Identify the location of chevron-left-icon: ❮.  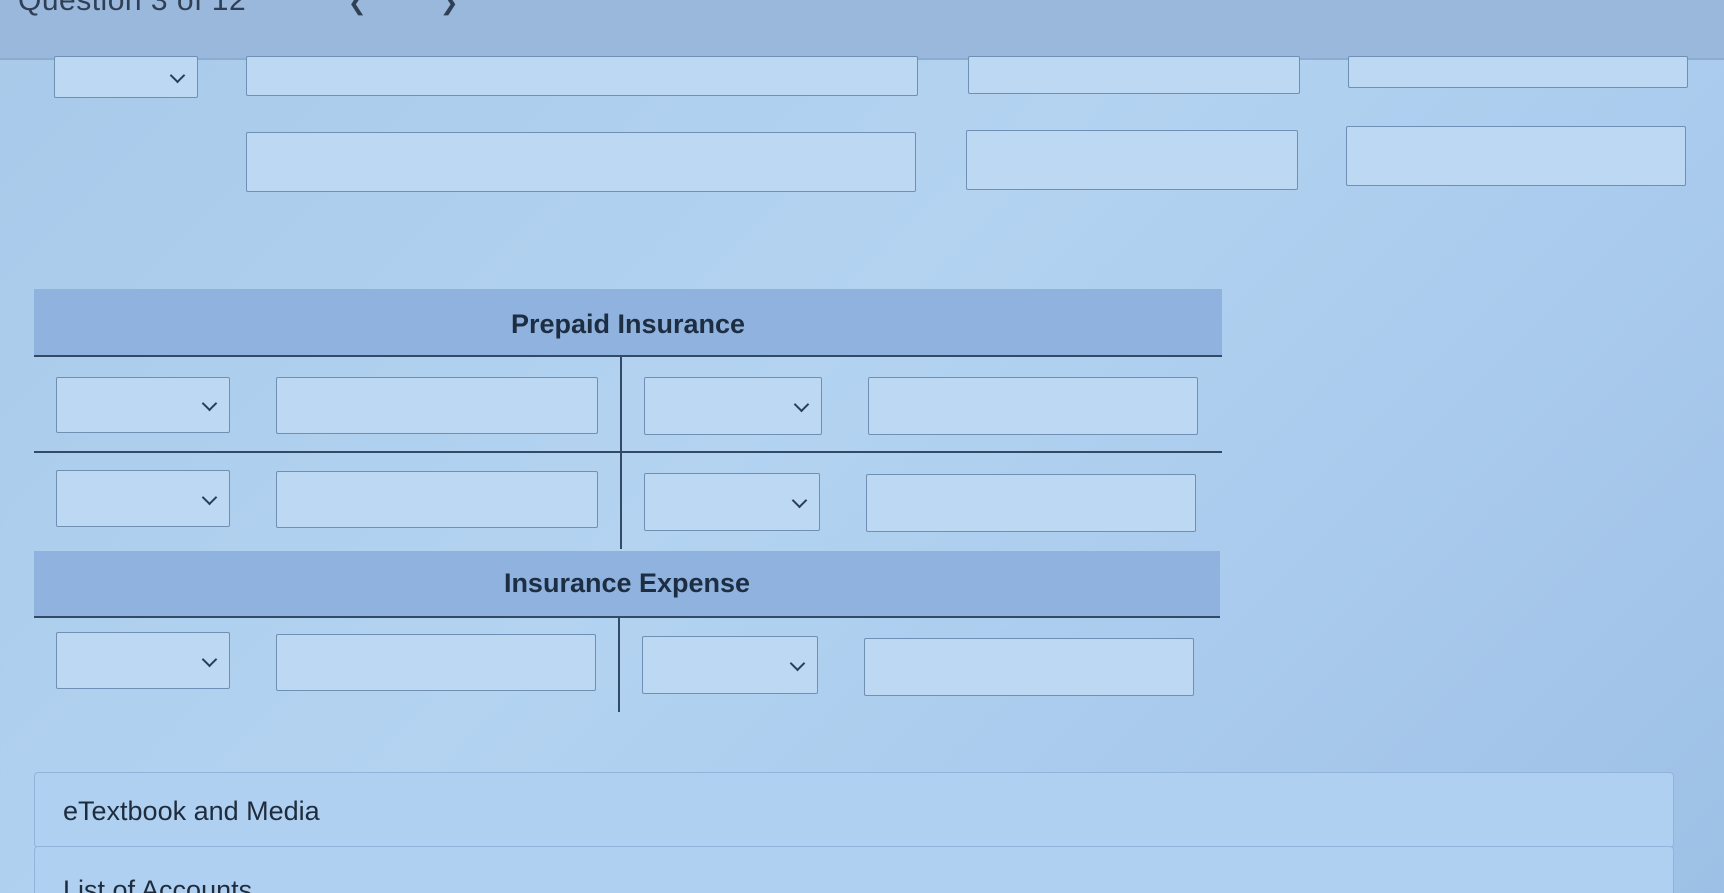
(357, 8).